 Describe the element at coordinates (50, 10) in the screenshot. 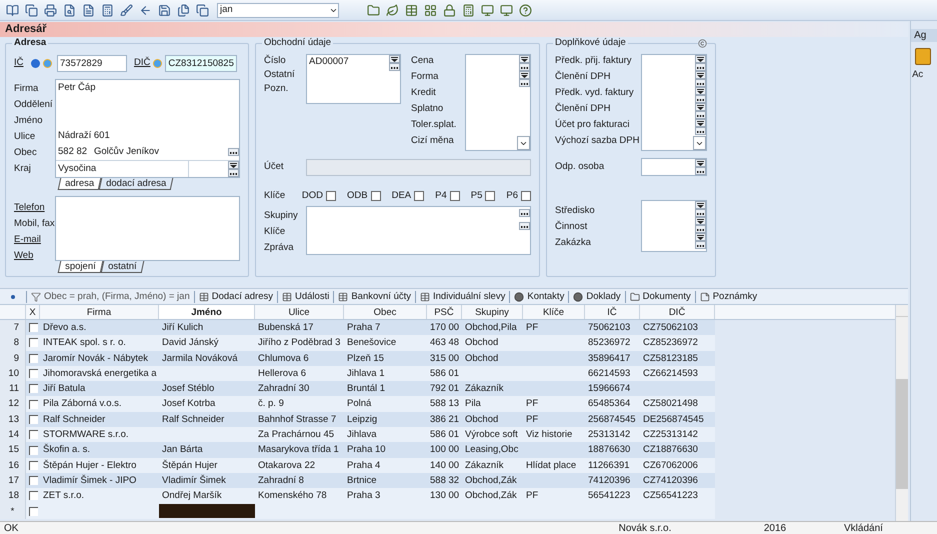

I see `printer-icon` at that location.